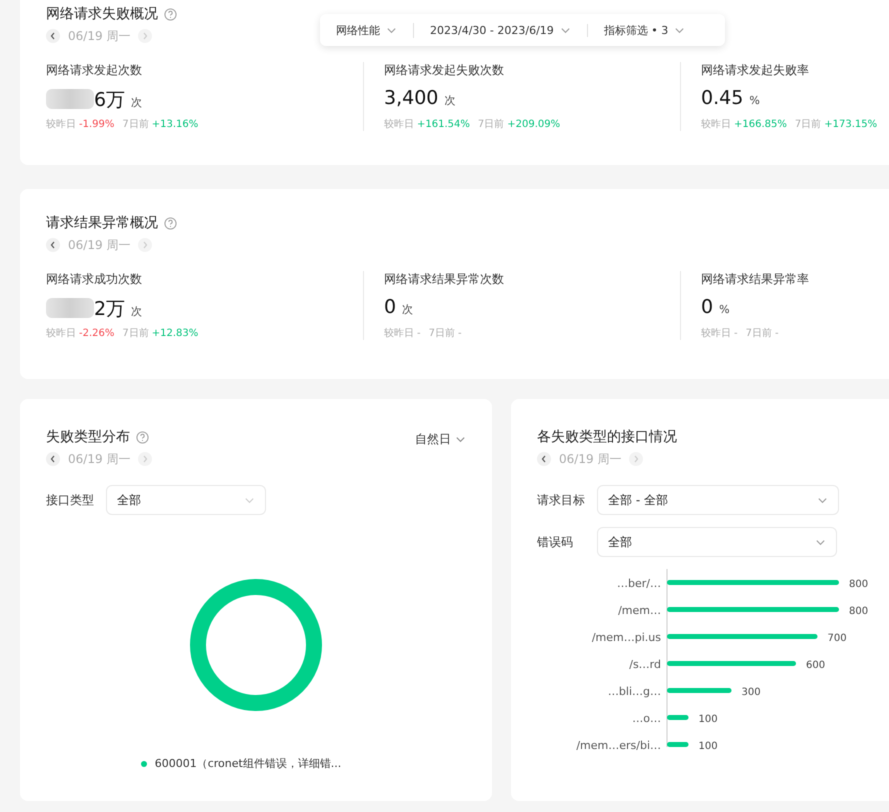 Image resolution: width=889 pixels, height=812 pixels. What do you see at coordinates (751, 692) in the screenshot?
I see `bar-value: 300` at bounding box center [751, 692].